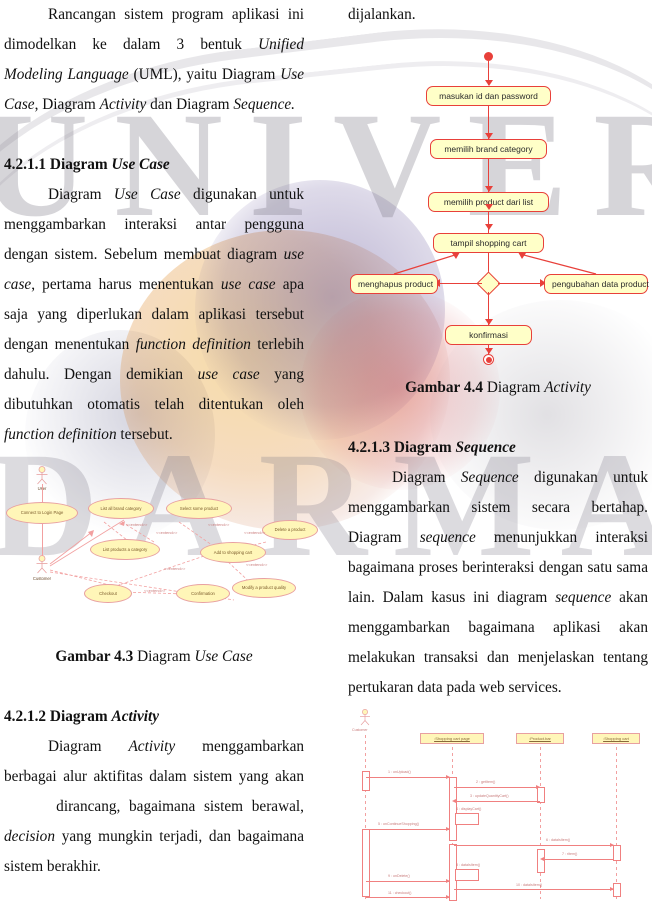  Describe the element at coordinates (452, 738) in the screenshot. I see `lifeline-shopping-cart-page: :Shopping cart page` at that location.